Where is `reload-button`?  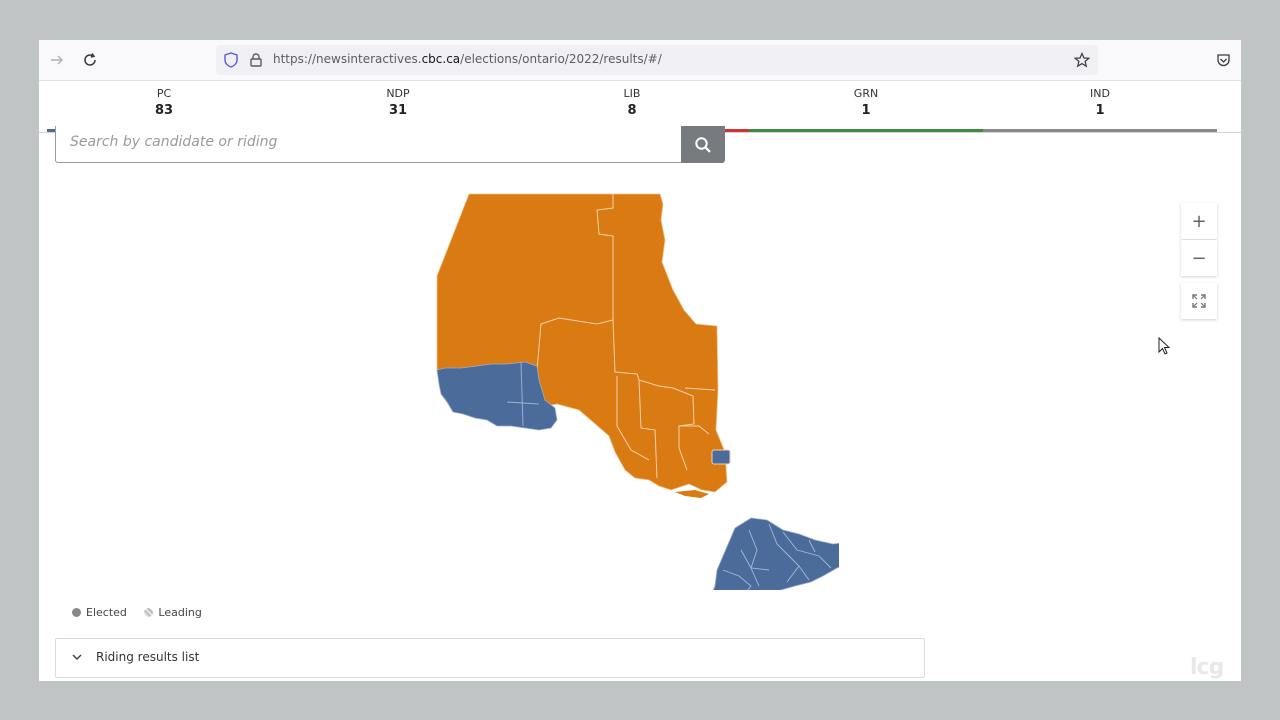
reload-button is located at coordinates (90, 60).